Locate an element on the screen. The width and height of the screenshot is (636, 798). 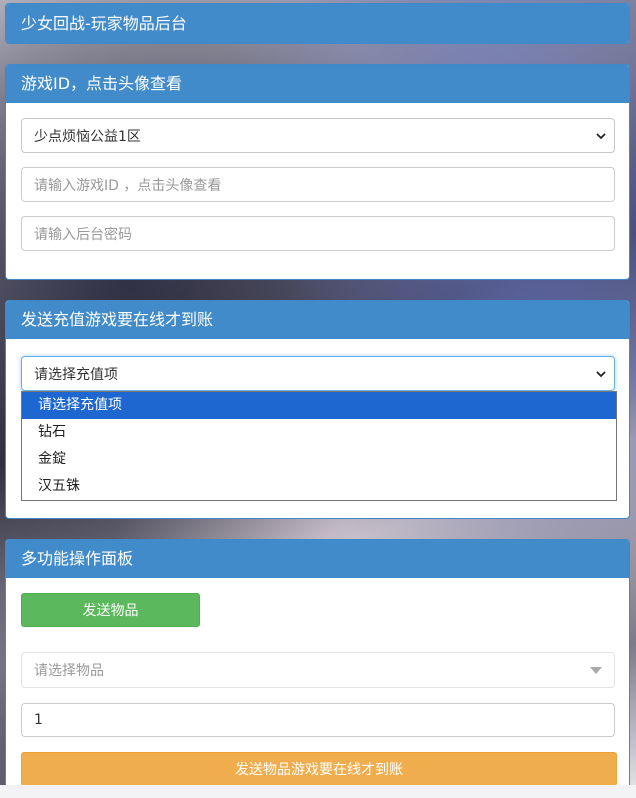
password-input-placeholder: 请输入后台密码 is located at coordinates (83, 234).